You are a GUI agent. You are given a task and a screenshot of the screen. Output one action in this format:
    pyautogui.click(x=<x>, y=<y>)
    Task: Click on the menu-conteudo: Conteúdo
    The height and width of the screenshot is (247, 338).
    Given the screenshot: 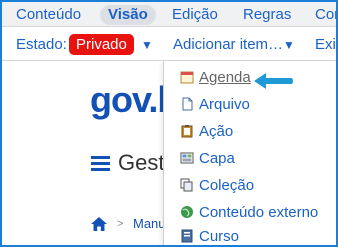 What is the action you would take?
    pyautogui.click(x=48, y=15)
    